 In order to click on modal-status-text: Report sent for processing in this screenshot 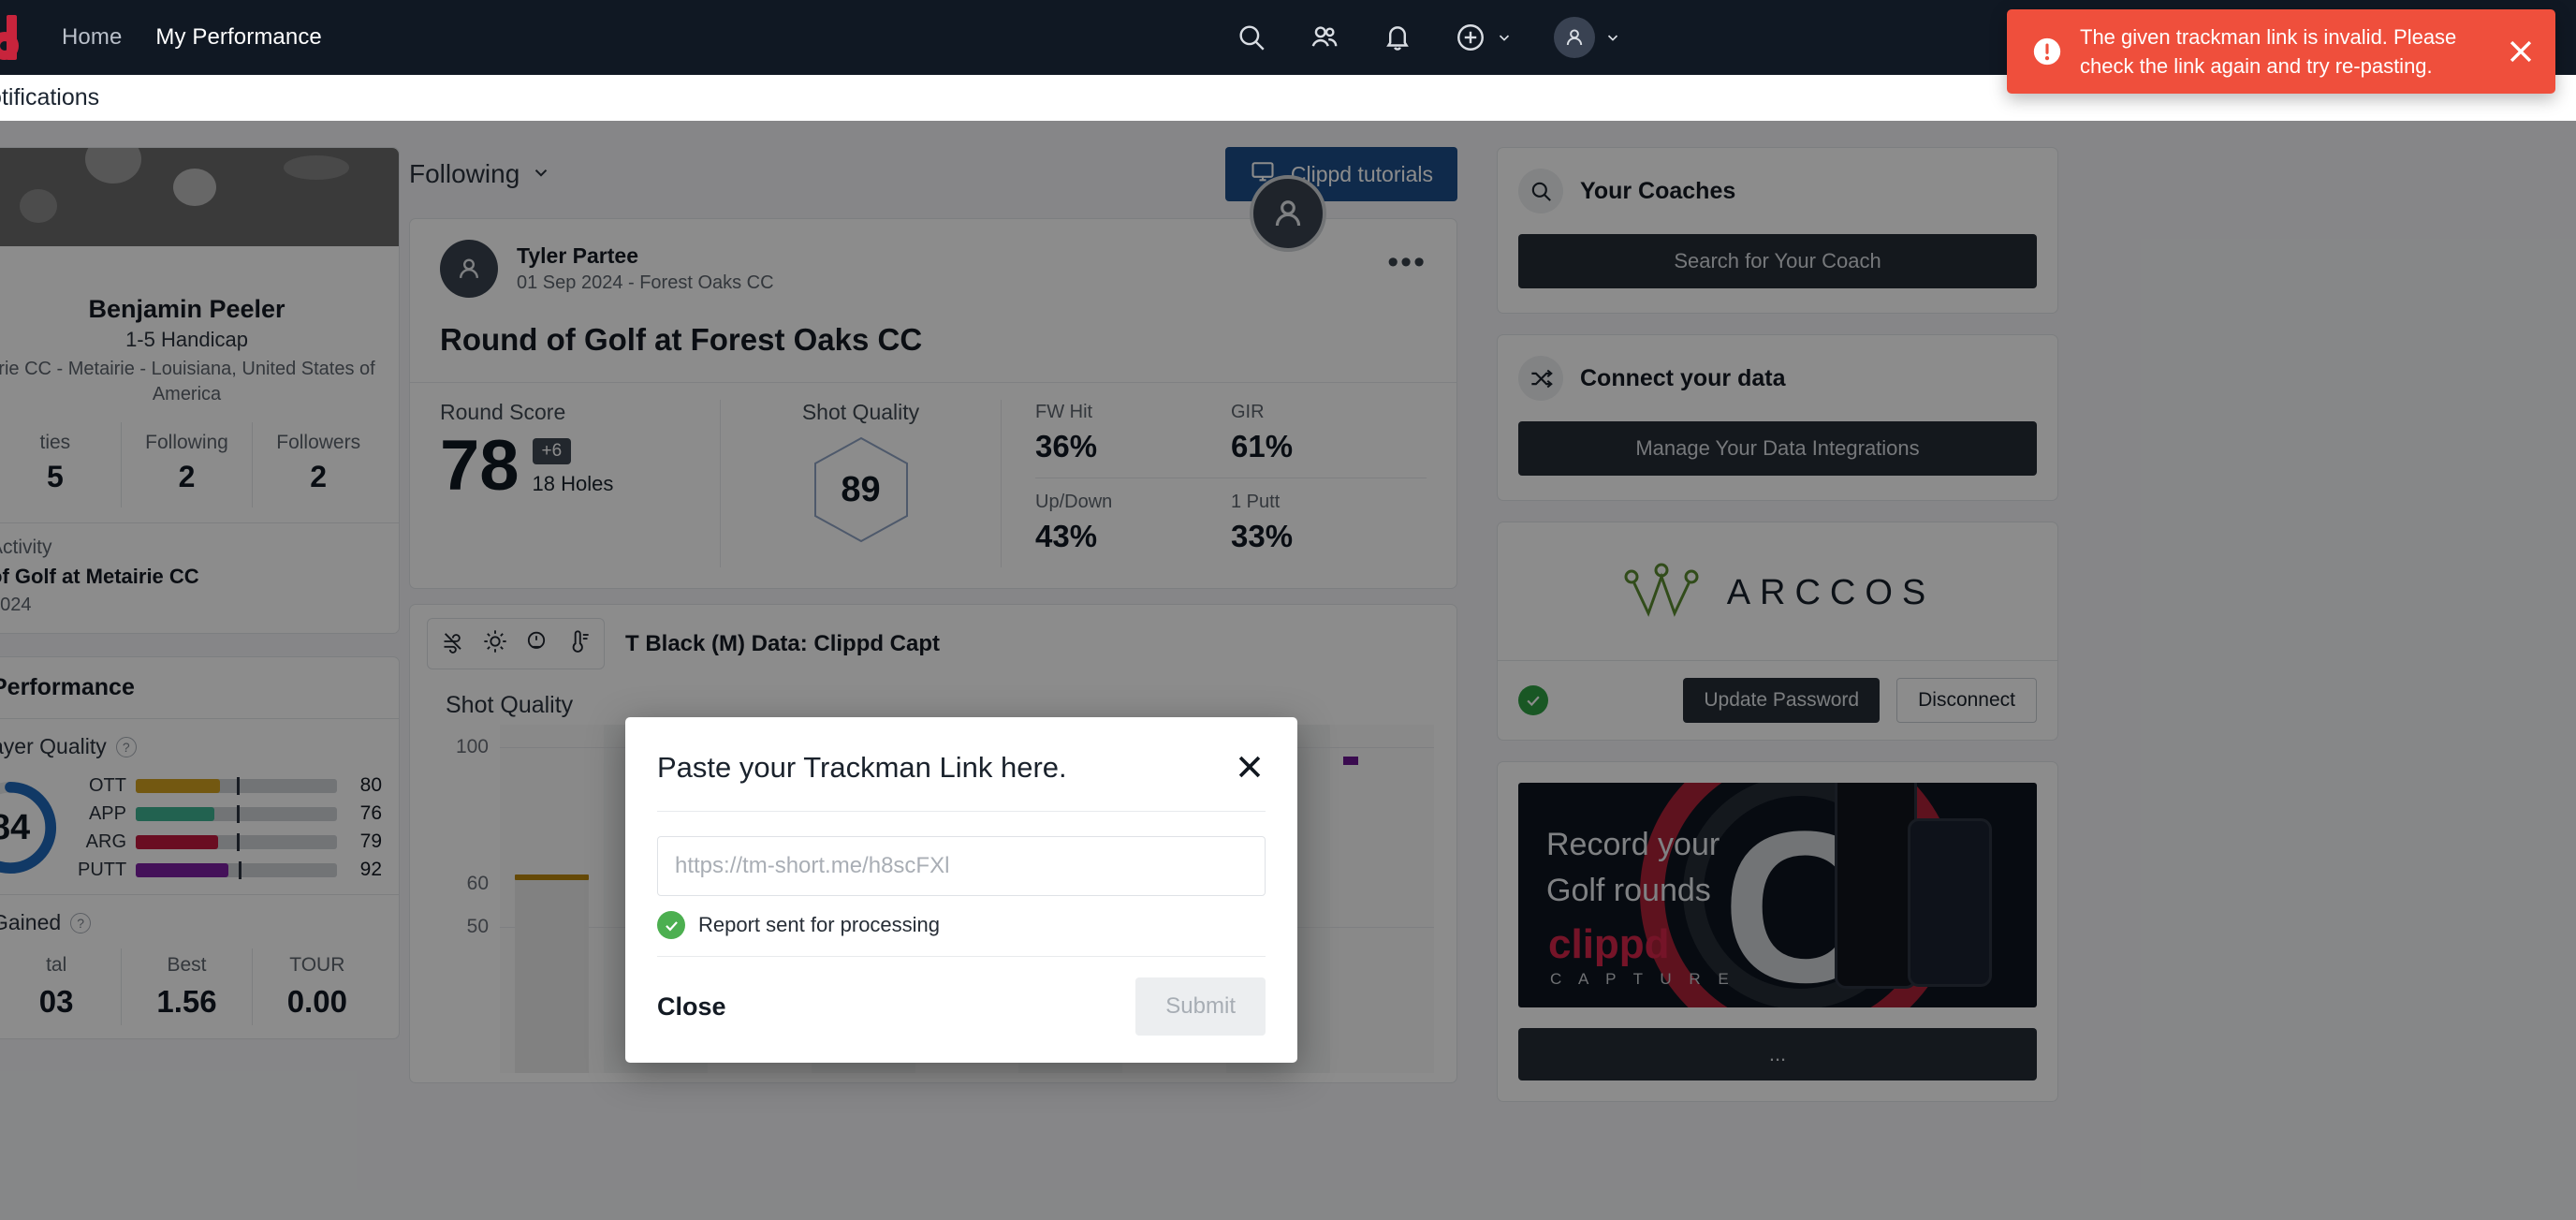, I will do `click(819, 924)`.